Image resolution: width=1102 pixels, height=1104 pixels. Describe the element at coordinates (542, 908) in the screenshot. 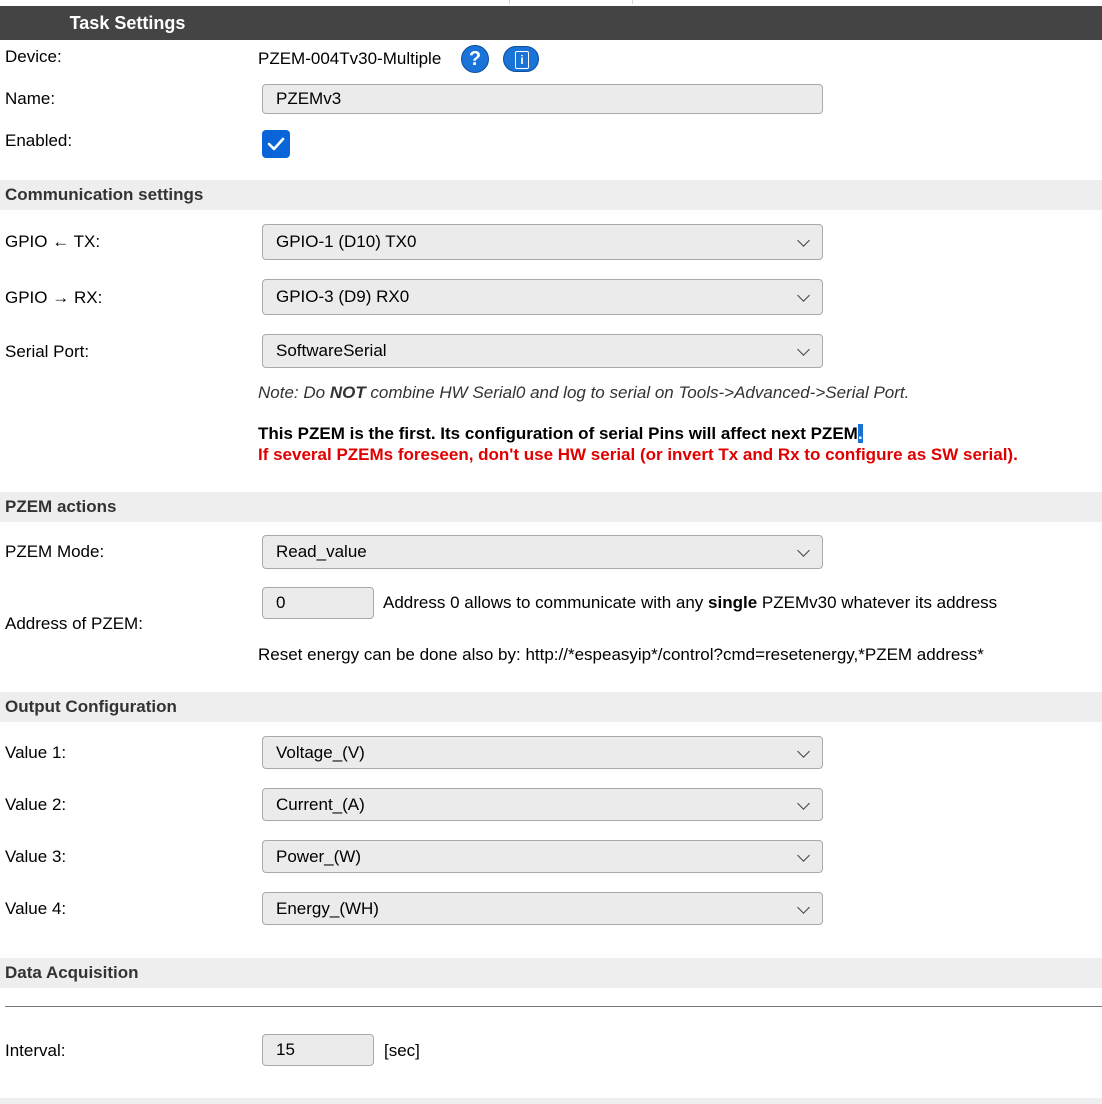

I see `value-4-select: Energy_(WH)` at that location.